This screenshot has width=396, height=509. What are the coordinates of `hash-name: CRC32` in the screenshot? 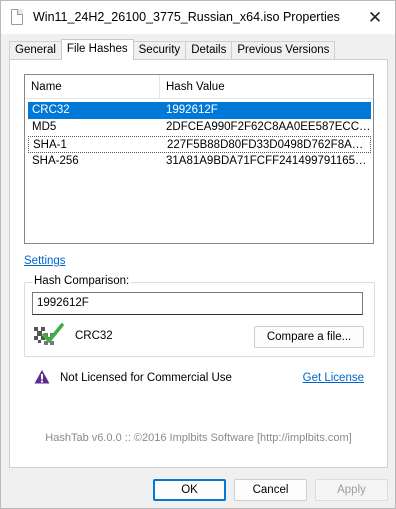 It's located at (51, 110).